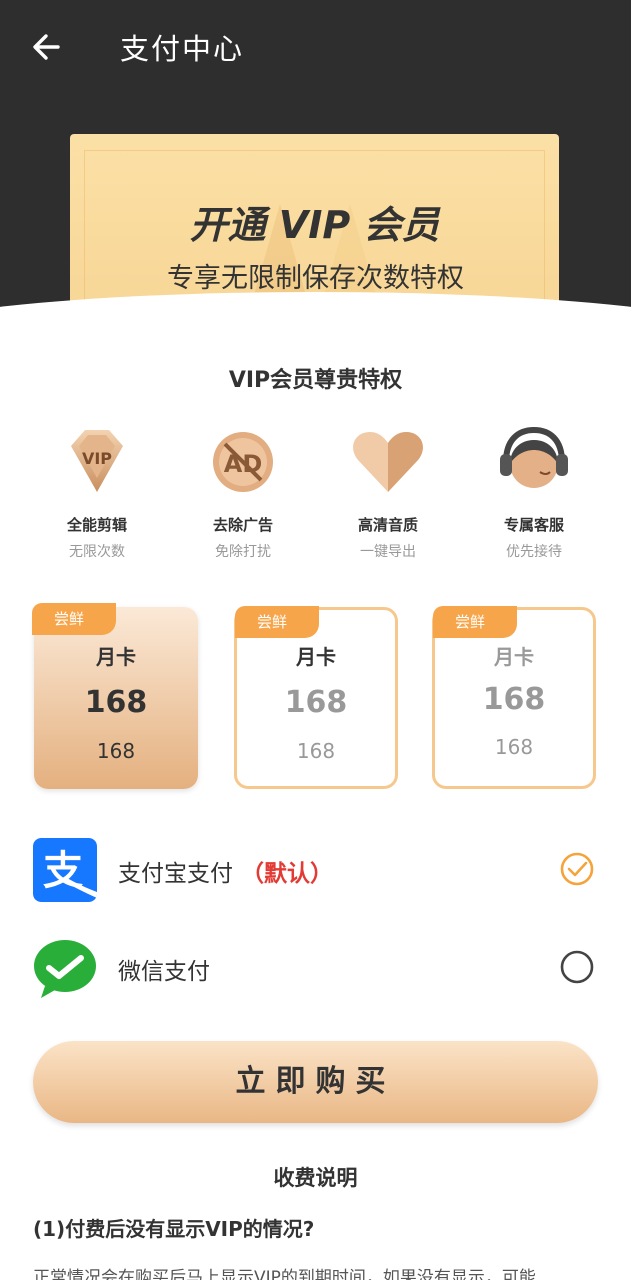  What do you see at coordinates (534, 457) in the screenshot?
I see `headset-icon` at bounding box center [534, 457].